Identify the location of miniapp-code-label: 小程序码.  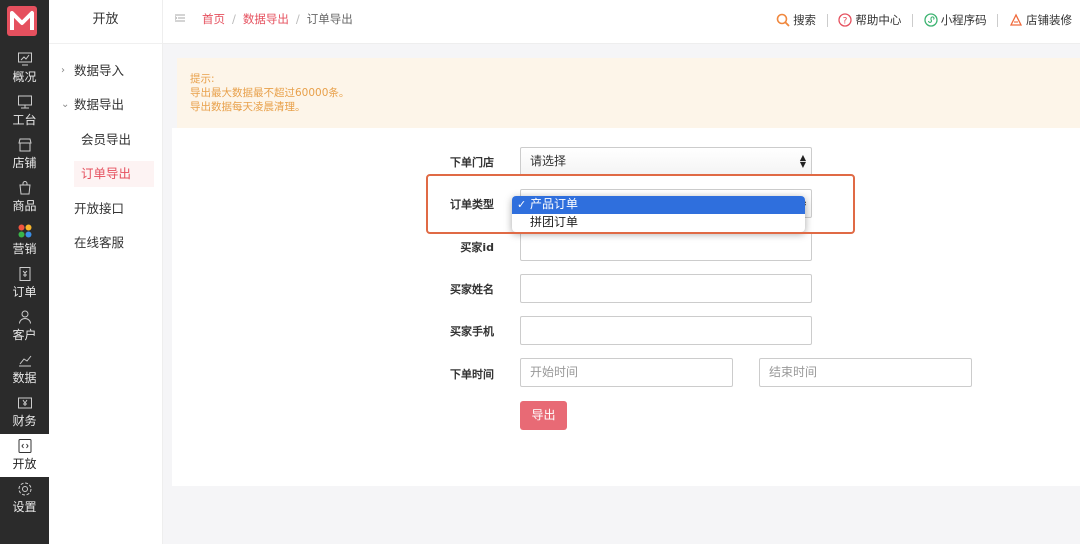
(963, 20).